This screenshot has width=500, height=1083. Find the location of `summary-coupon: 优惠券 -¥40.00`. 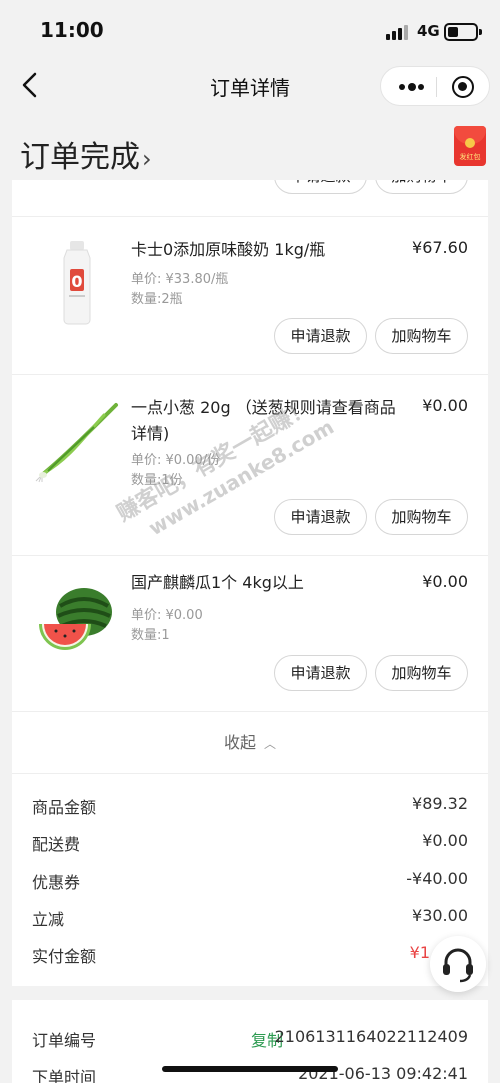

summary-coupon: 优惠券 -¥40.00 is located at coordinates (250, 882).